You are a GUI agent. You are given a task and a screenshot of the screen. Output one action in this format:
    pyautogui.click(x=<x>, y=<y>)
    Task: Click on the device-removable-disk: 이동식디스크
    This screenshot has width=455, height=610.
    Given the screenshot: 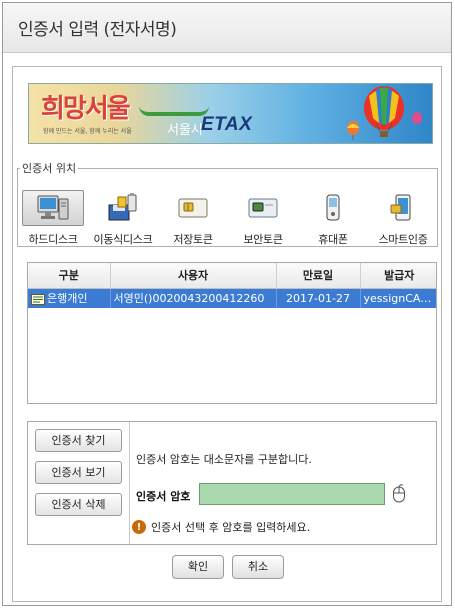 What is the action you would take?
    pyautogui.click(x=123, y=219)
    